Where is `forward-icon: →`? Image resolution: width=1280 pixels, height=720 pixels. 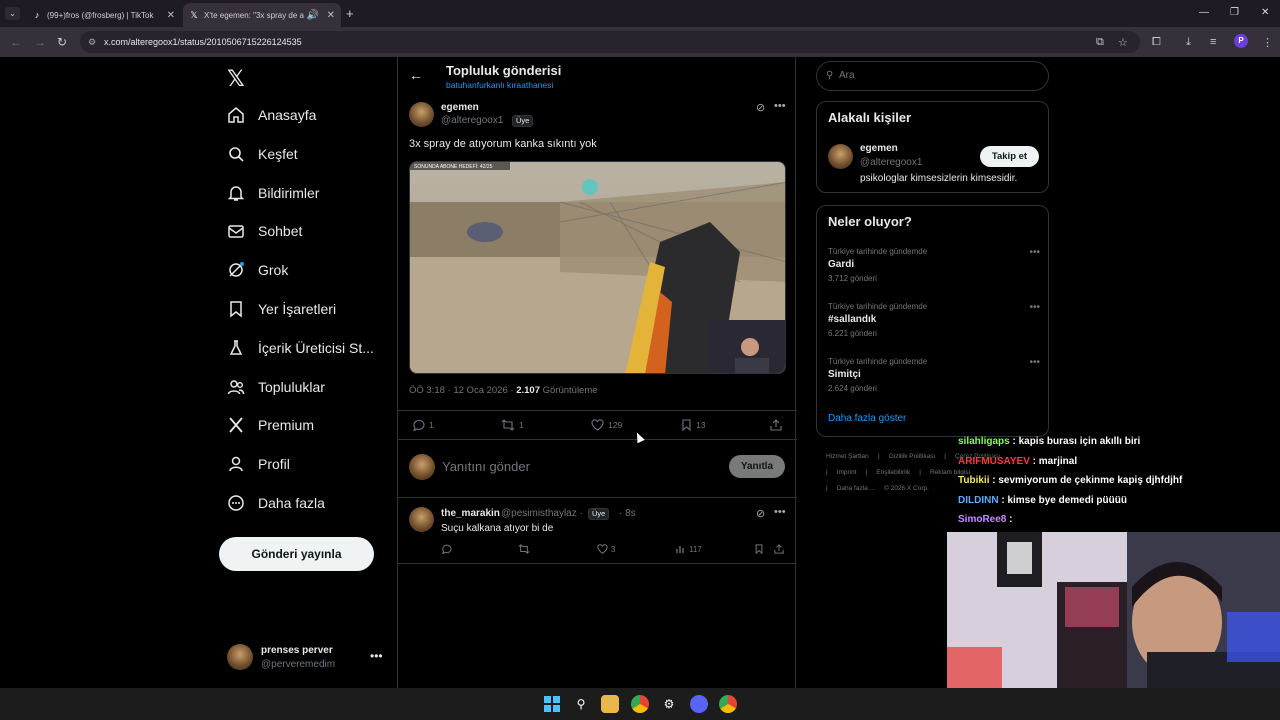
forward-icon: → is located at coordinates (40, 42).